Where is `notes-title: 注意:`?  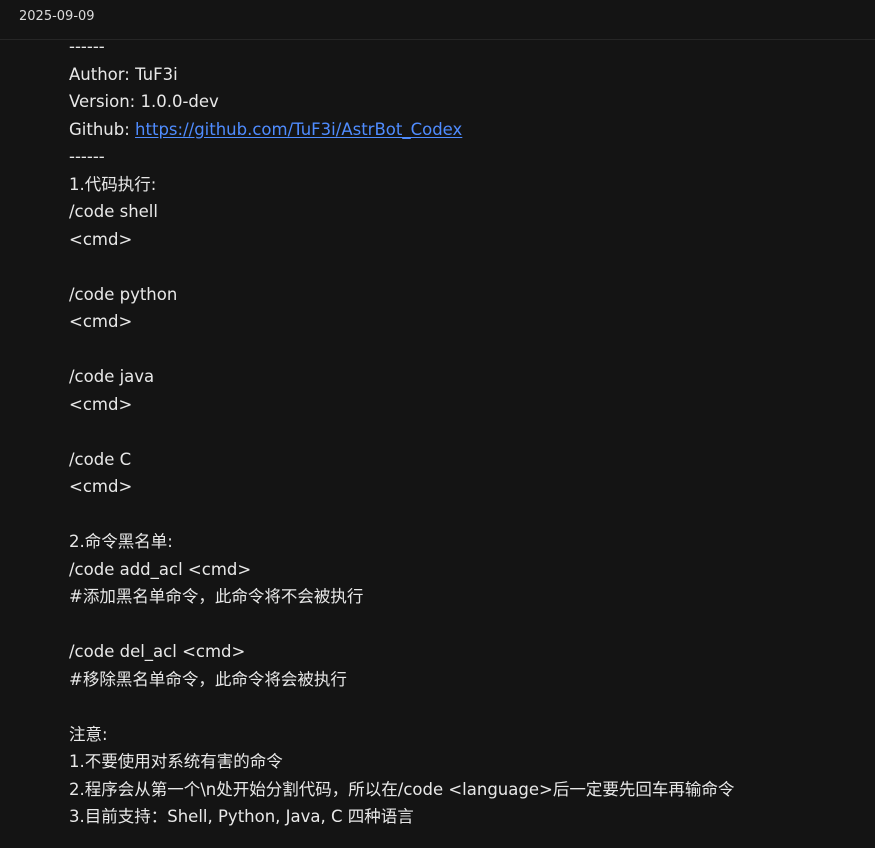 notes-title: 注意: is located at coordinates (88, 734).